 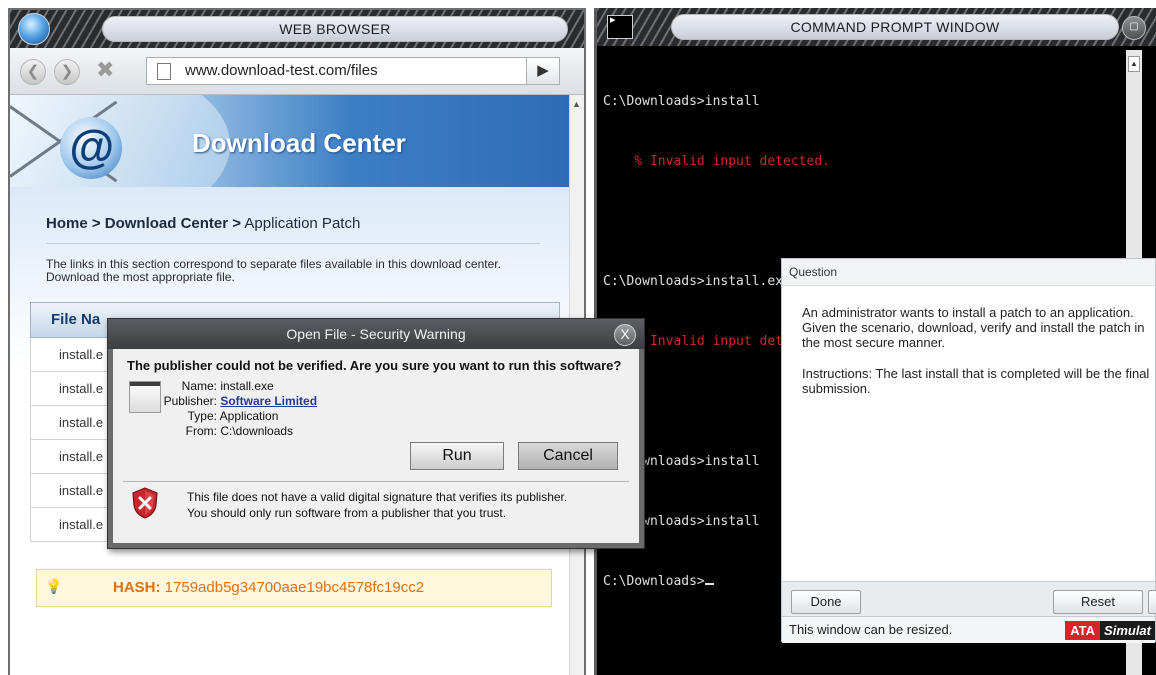 What do you see at coordinates (1152, 602) in the screenshot?
I see `next-button` at bounding box center [1152, 602].